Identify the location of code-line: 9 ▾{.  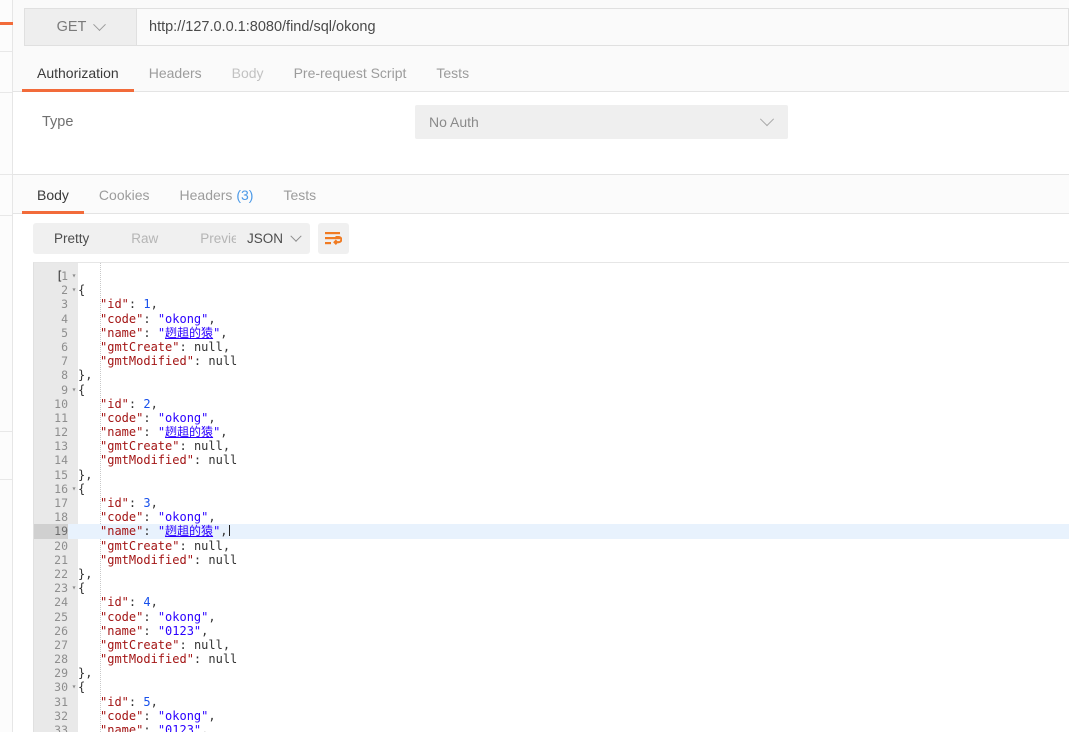
(551, 390).